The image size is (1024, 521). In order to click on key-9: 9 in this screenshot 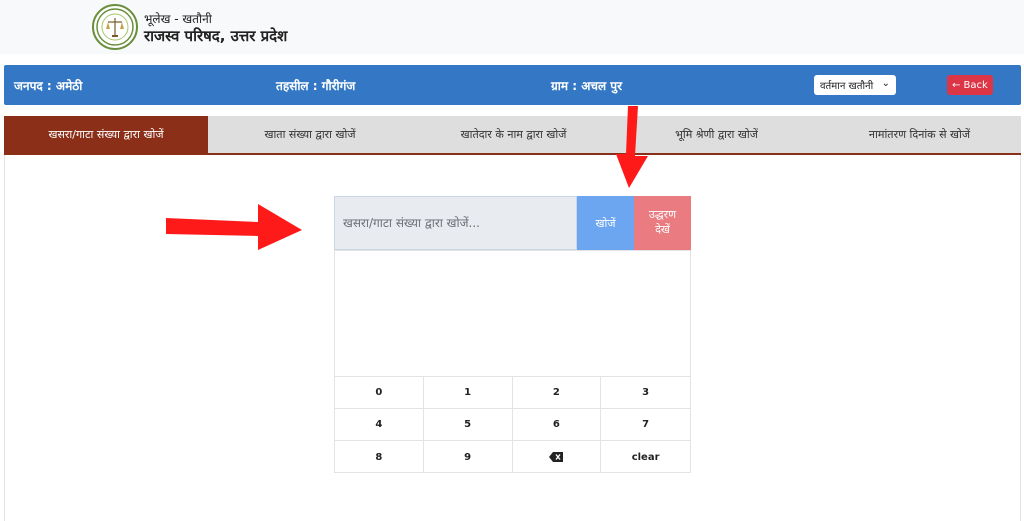, I will do `click(468, 457)`.